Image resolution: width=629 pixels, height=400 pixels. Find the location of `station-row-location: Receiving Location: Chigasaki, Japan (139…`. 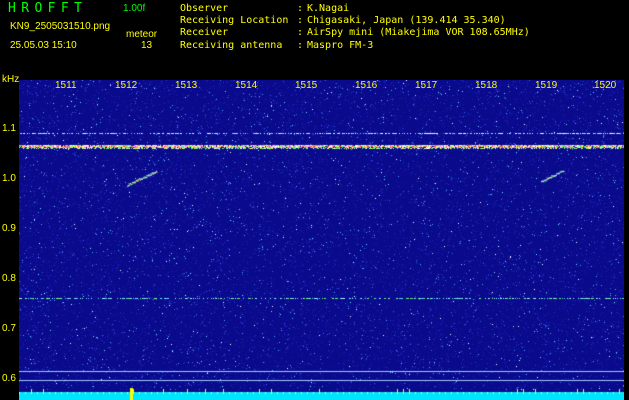

station-row-location: Receiving Location: Chigasaki, Japan (139… is located at coordinates (343, 21).